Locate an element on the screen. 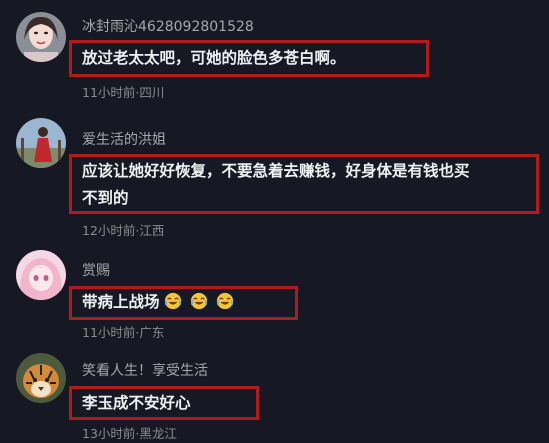  tiger-avatar-icon is located at coordinates (41, 378).